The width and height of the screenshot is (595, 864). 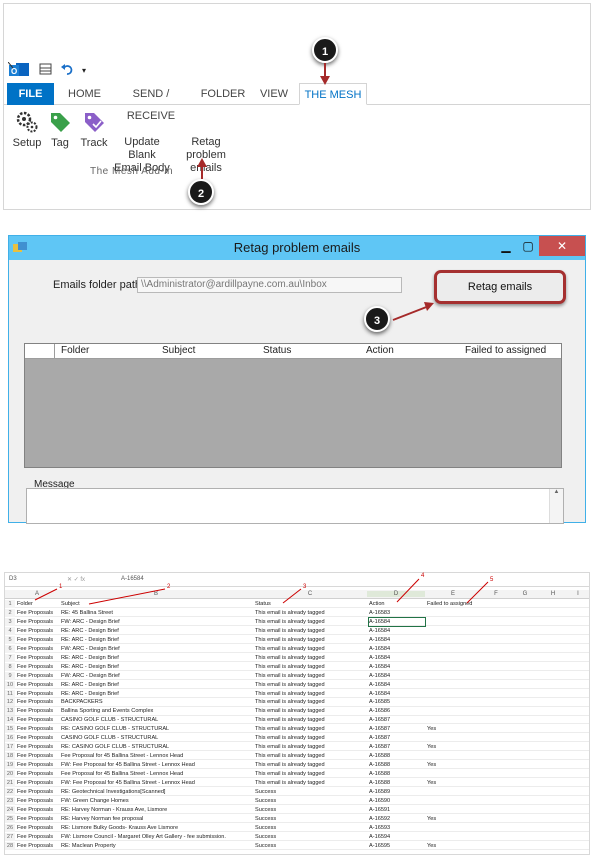 I want to click on cell-subject: Ballina Sporting and Events Complex, so click(x=157, y=711).